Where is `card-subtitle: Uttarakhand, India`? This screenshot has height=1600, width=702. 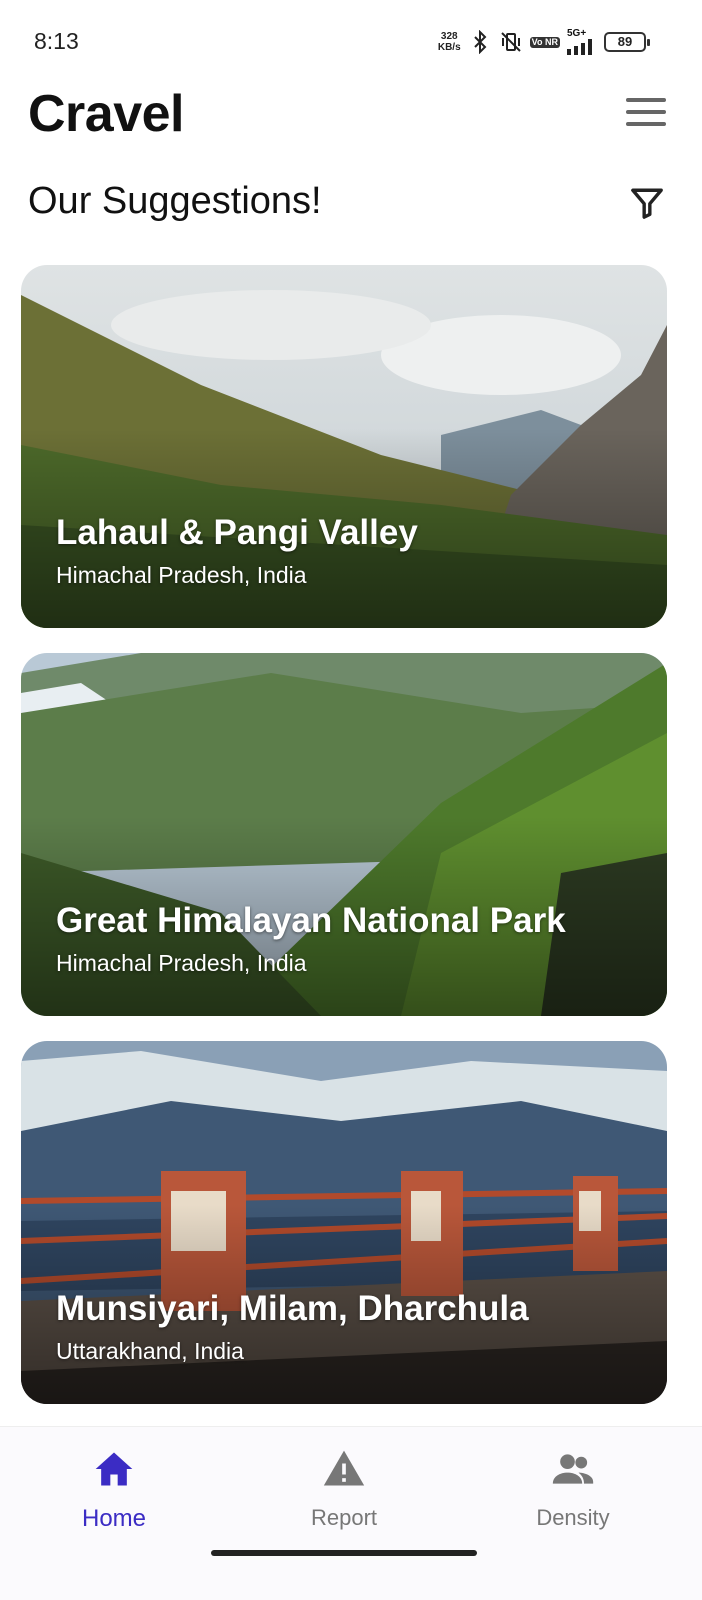 card-subtitle: Uttarakhand, India is located at coordinates (150, 1351).